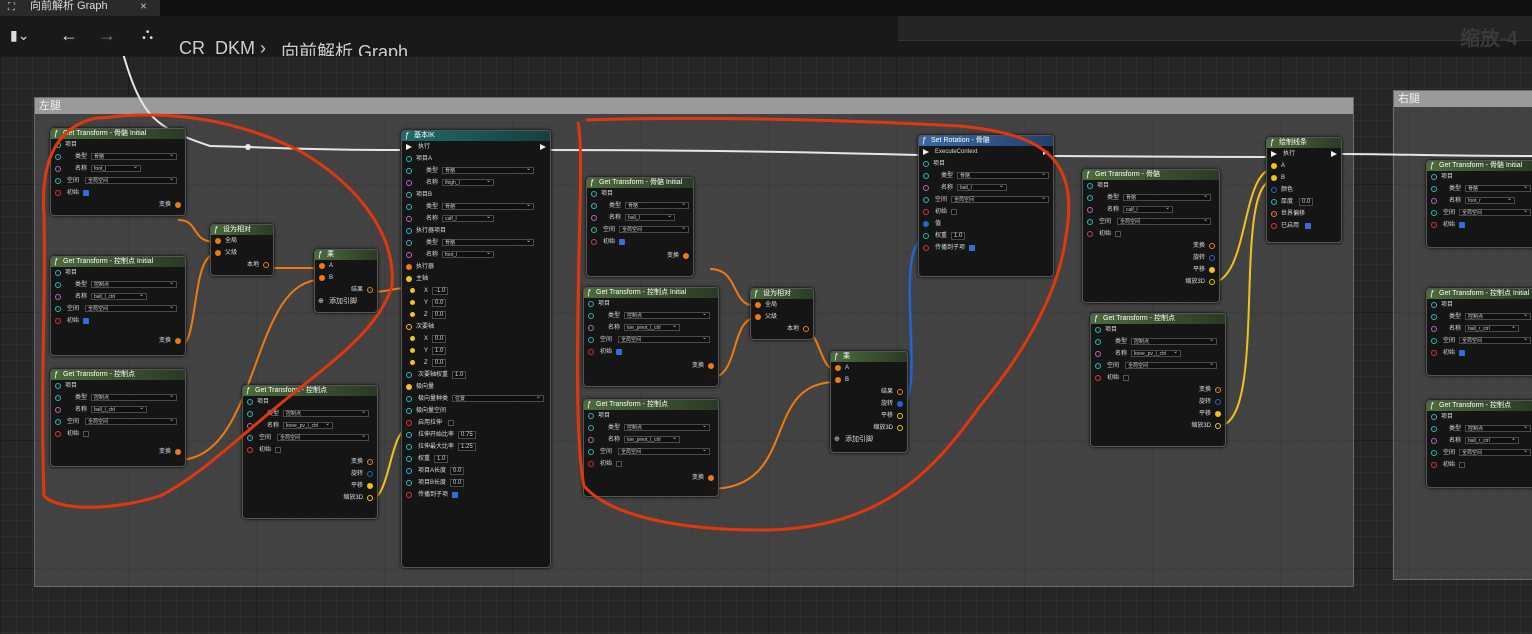  Describe the element at coordinates (467, 447) in the screenshot. I see `stretch-max-field: 1.25` at that location.